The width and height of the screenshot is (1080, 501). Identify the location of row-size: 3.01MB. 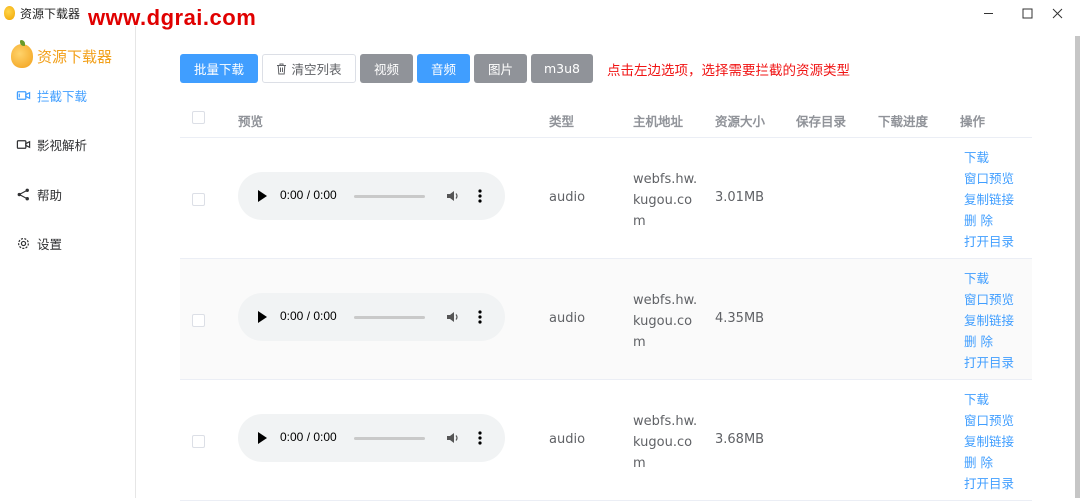
(740, 197).